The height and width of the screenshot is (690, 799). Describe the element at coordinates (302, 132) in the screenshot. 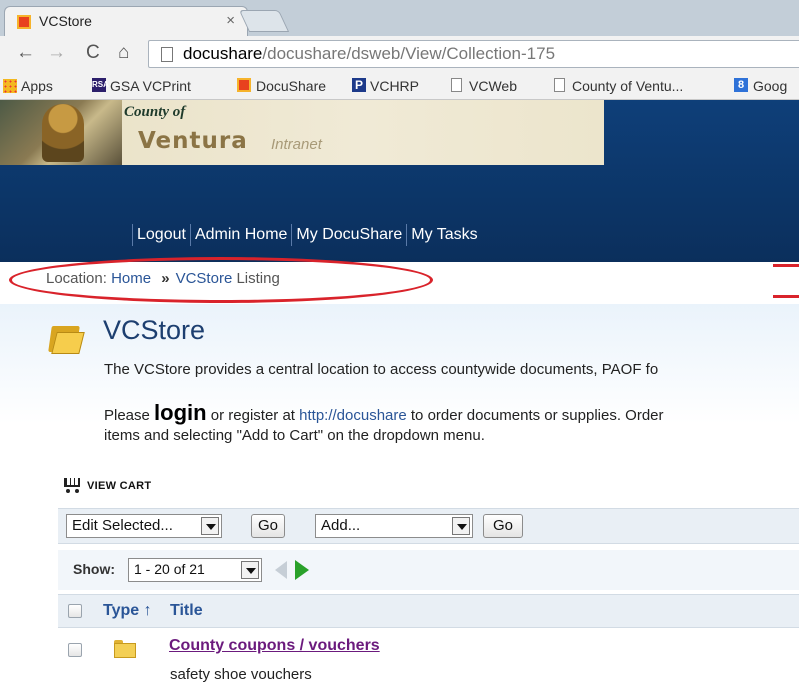

I see `county-banner: County of Ventura Intranet` at that location.